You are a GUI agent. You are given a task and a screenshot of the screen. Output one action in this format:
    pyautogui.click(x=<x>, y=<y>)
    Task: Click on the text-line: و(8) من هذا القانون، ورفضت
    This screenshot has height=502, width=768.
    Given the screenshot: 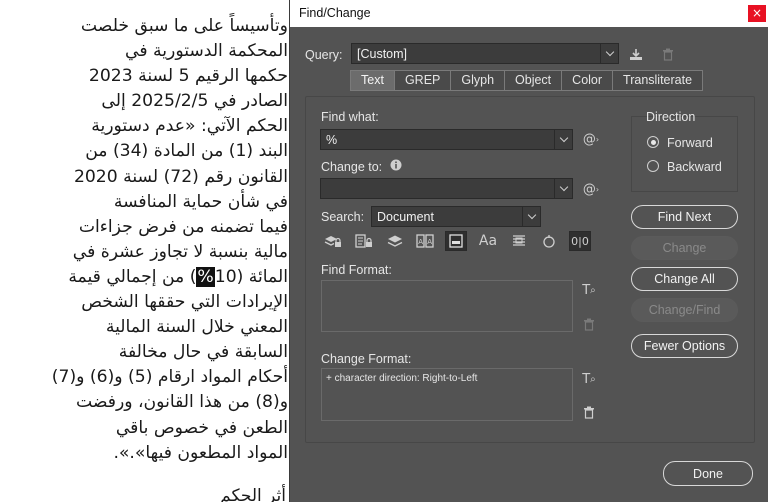 What is the action you would take?
    pyautogui.click(x=181, y=402)
    